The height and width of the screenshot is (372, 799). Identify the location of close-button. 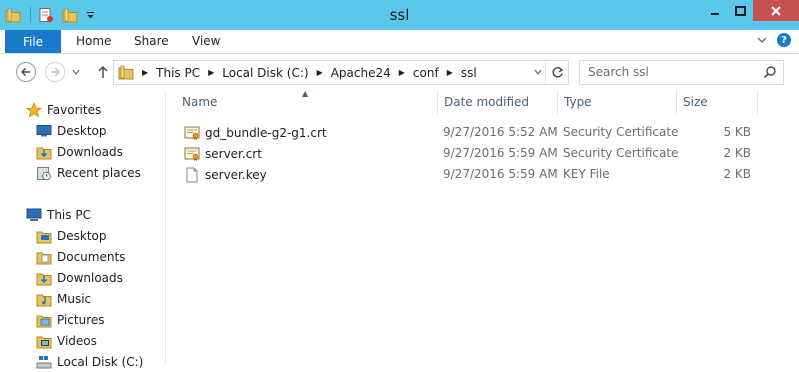
(776, 10).